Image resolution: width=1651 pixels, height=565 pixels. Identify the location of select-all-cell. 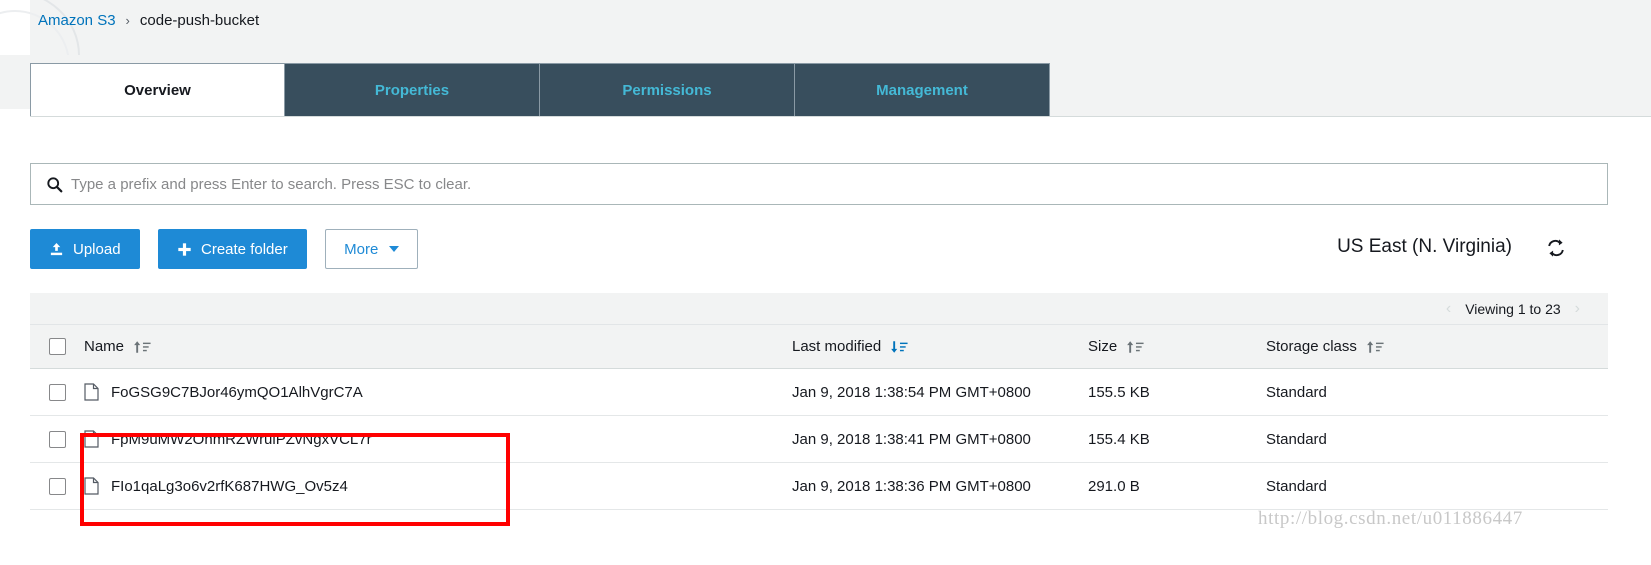
(57, 346).